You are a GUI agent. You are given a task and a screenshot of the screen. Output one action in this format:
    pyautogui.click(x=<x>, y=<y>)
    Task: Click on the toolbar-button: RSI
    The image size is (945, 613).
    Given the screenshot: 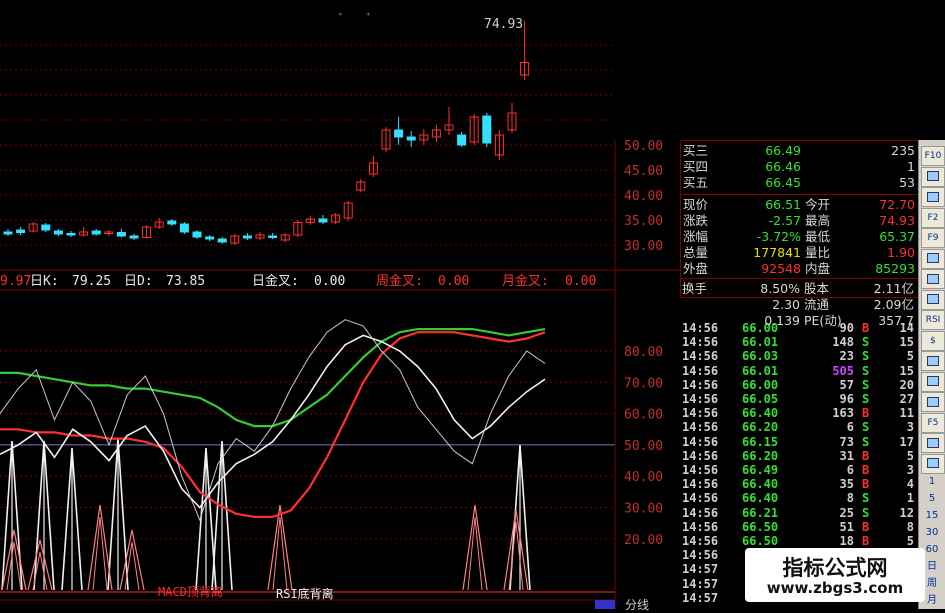 What is the action you would take?
    pyautogui.click(x=933, y=320)
    